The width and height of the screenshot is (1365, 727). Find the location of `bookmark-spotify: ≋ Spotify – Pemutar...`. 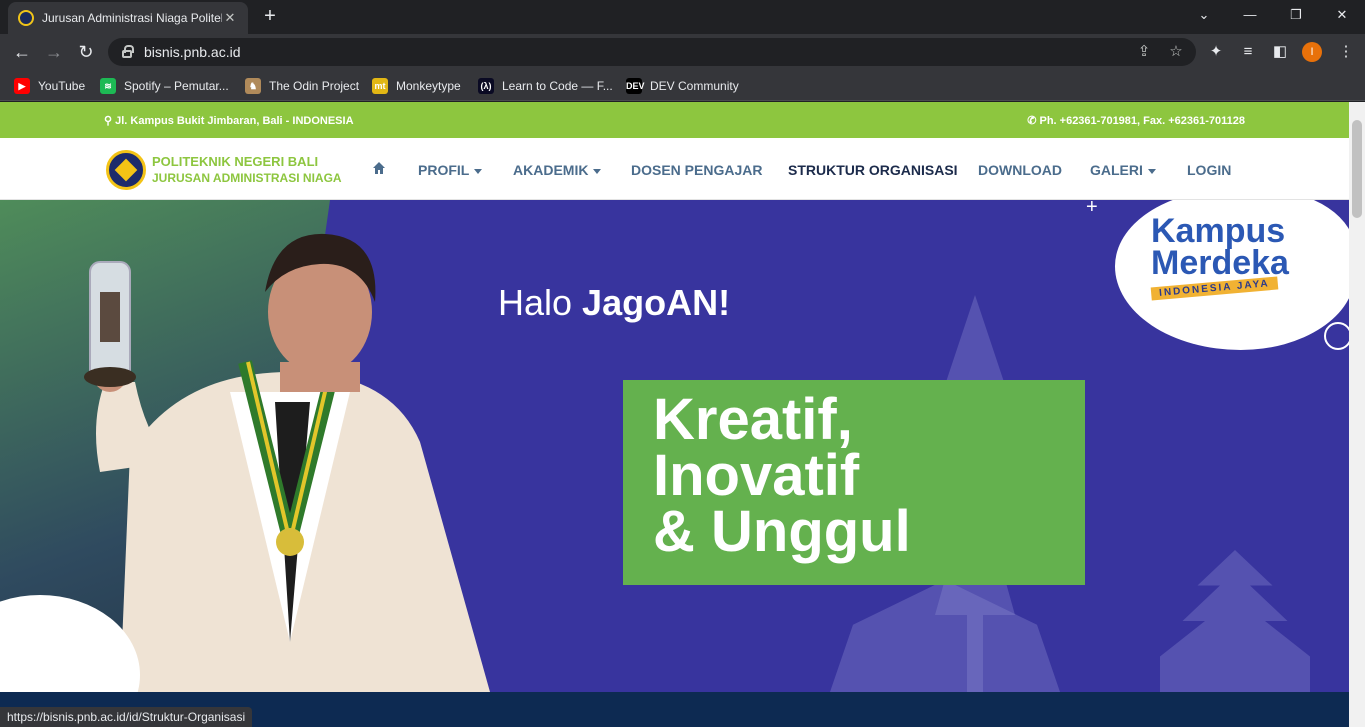

bookmark-spotify: ≋ Spotify – Pemutar... is located at coordinates (164, 86).